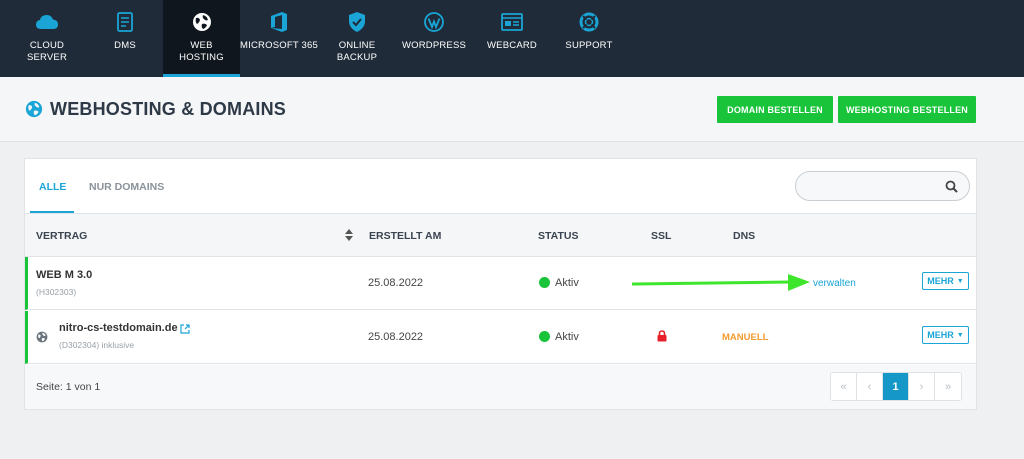  I want to click on order-webhosting-button: WEBHOSTING BESTELLEN, so click(907, 109).